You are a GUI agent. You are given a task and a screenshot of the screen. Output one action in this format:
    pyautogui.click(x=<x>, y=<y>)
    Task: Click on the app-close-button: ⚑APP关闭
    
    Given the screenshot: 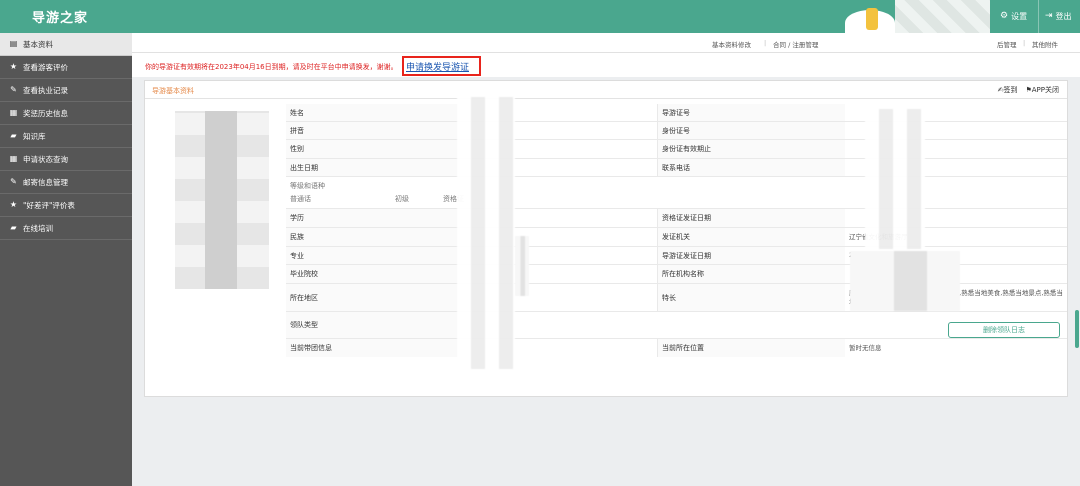 What is the action you would take?
    pyautogui.click(x=1042, y=90)
    